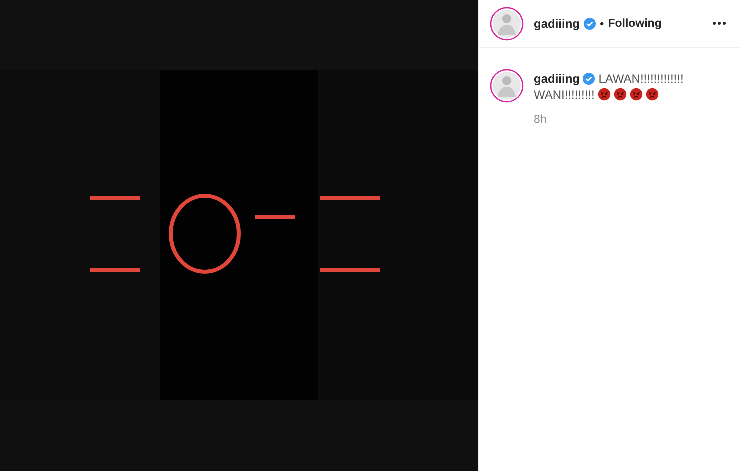 Image resolution: width=740 pixels, height=471 pixels. Describe the element at coordinates (564, 95) in the screenshot. I see `caption-text: WANI!!!!!!!!!` at that location.